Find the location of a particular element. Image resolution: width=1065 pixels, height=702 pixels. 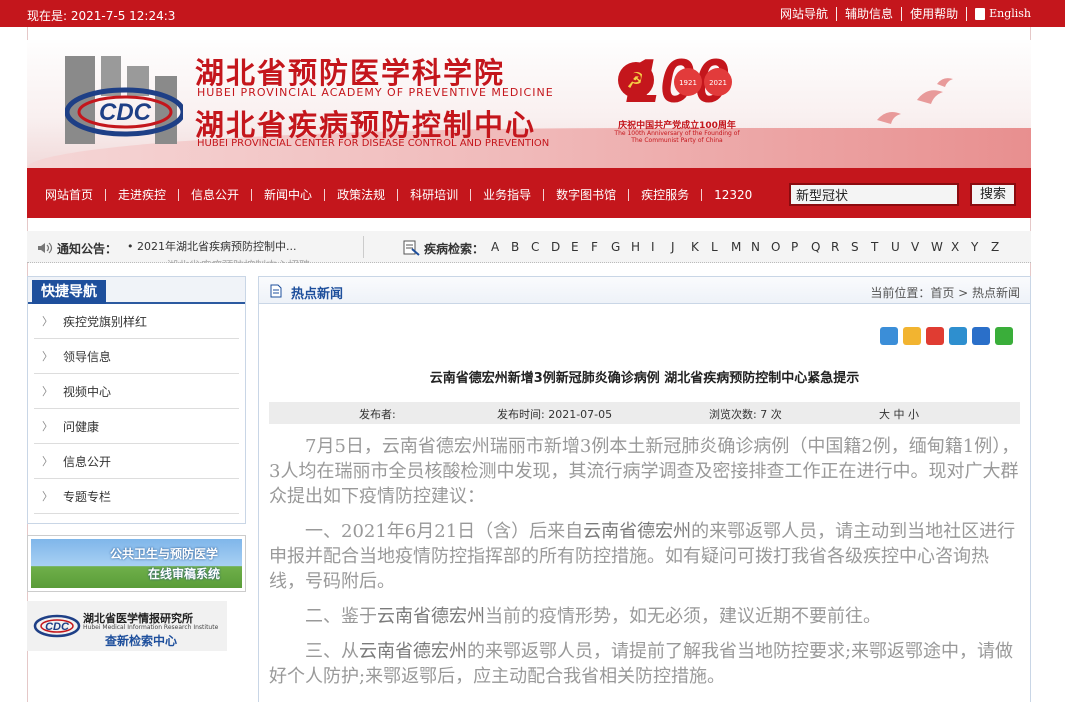

current-time: 现在是: 2021-7-5 12:24:3 is located at coordinates (101, 16).